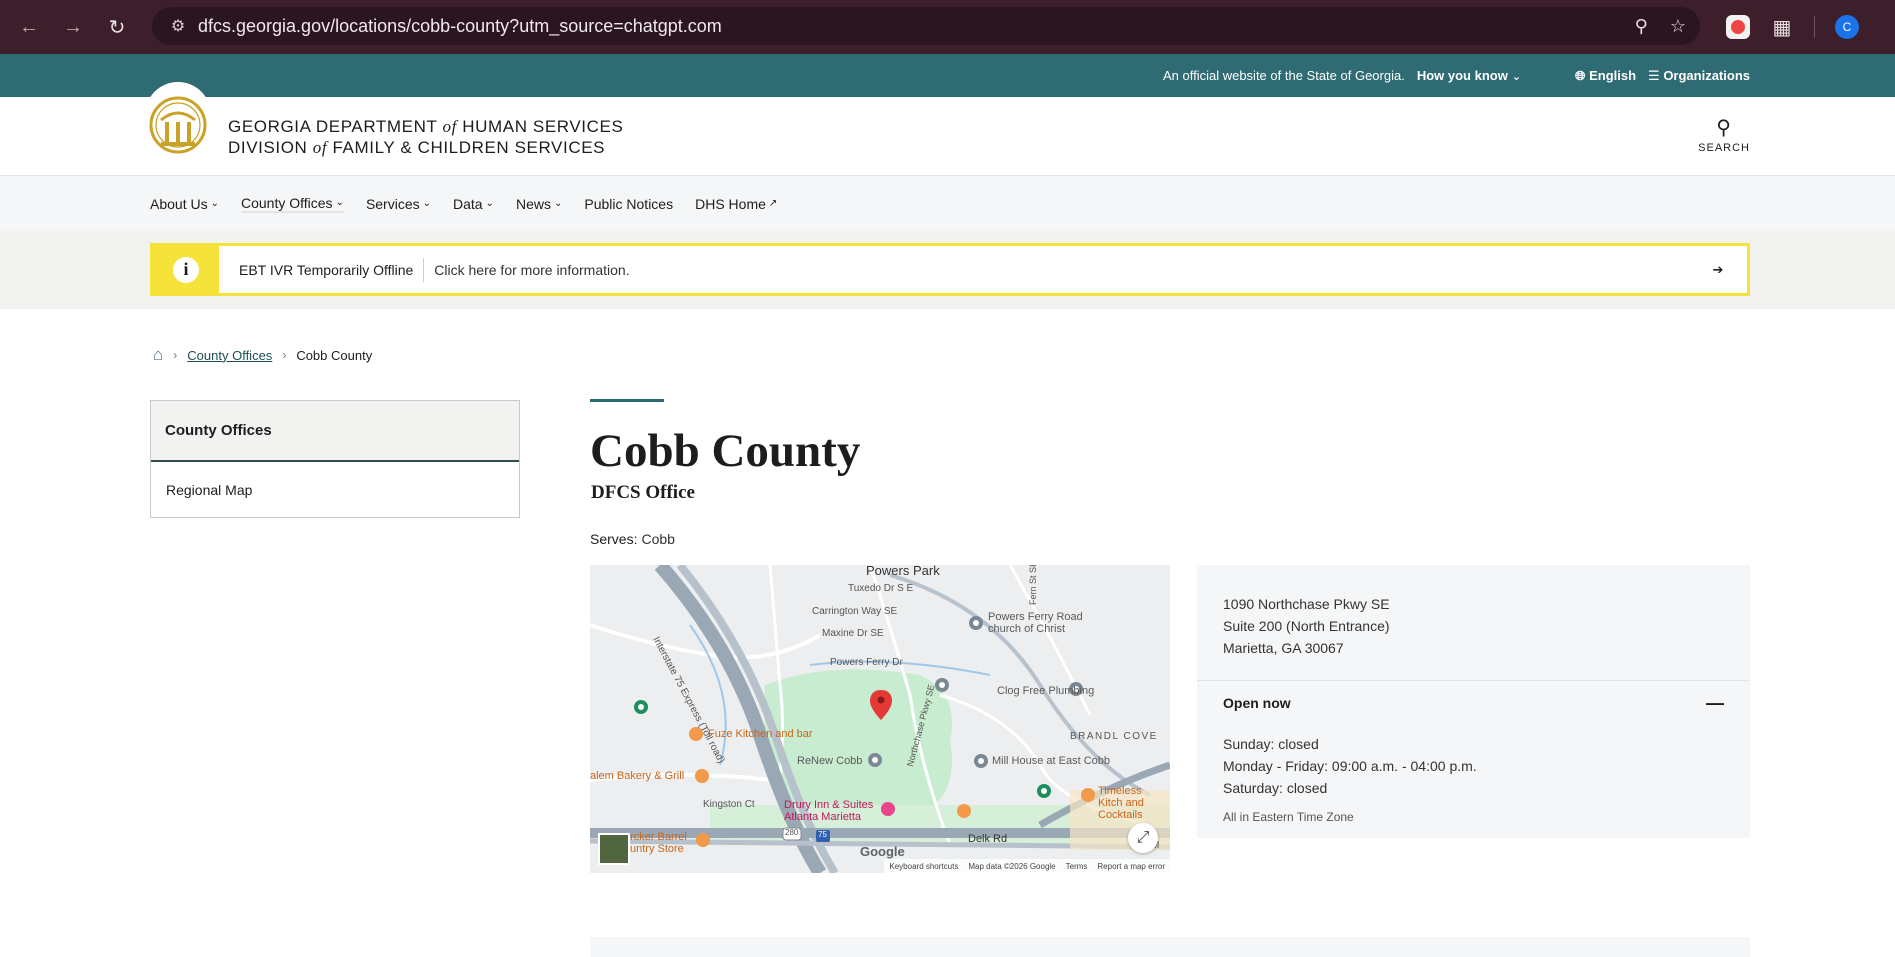 Image resolution: width=1895 pixels, height=957 pixels. What do you see at coordinates (1046, 691) in the screenshot?
I see `map-label: Clog Free Plumbing` at bounding box center [1046, 691].